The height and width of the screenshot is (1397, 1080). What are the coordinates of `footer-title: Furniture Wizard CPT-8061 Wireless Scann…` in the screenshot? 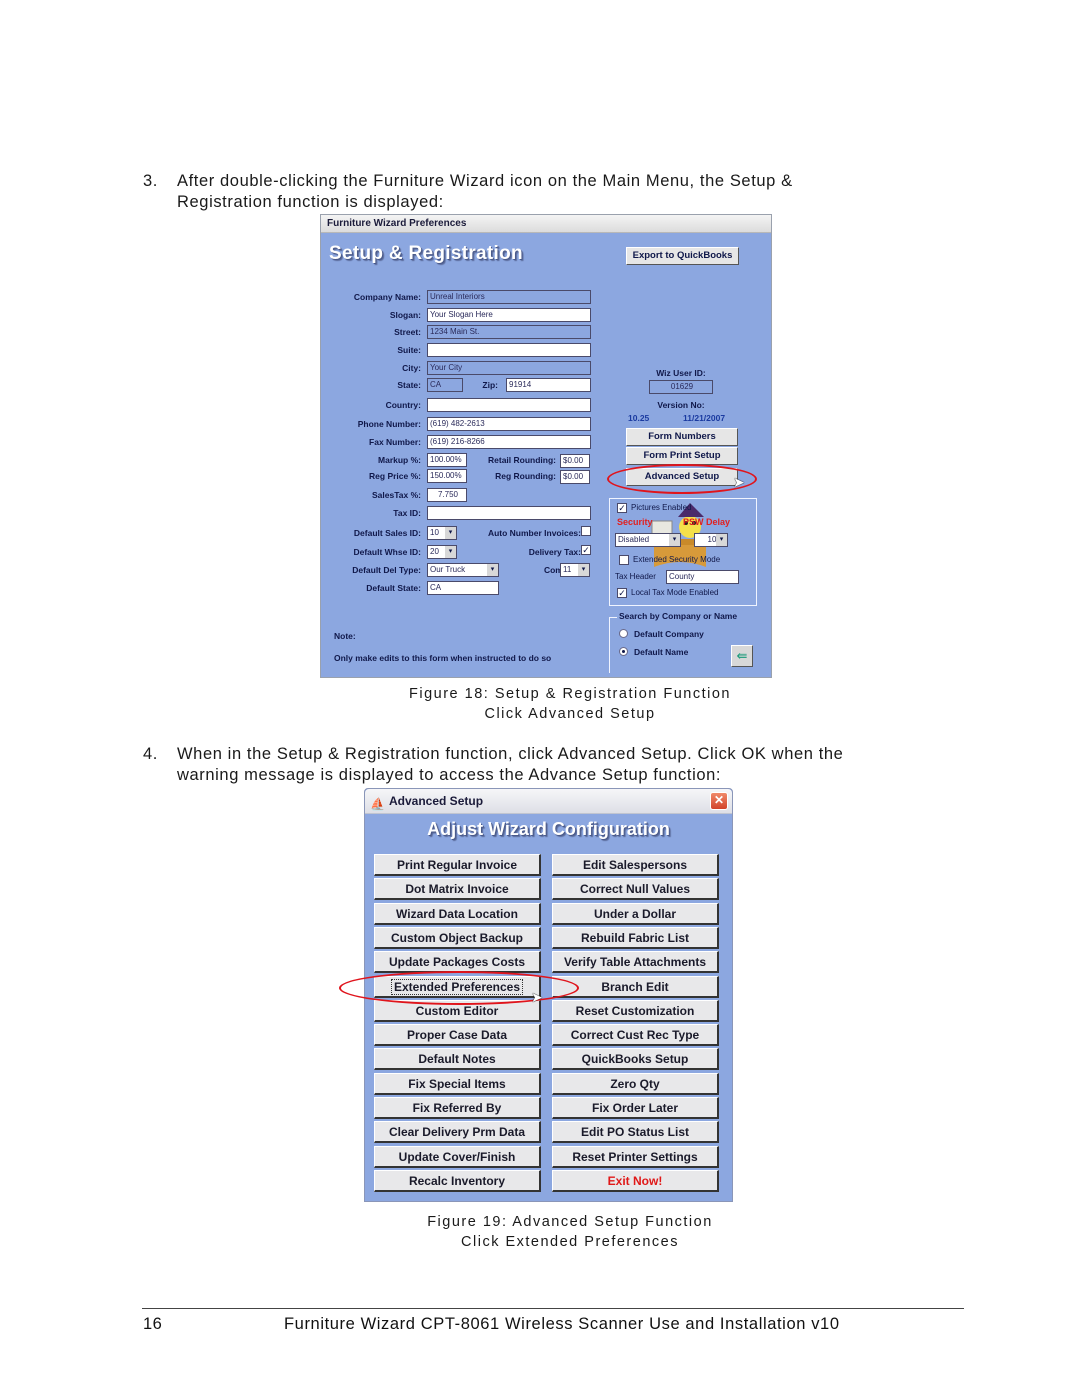 It's located at (562, 1324).